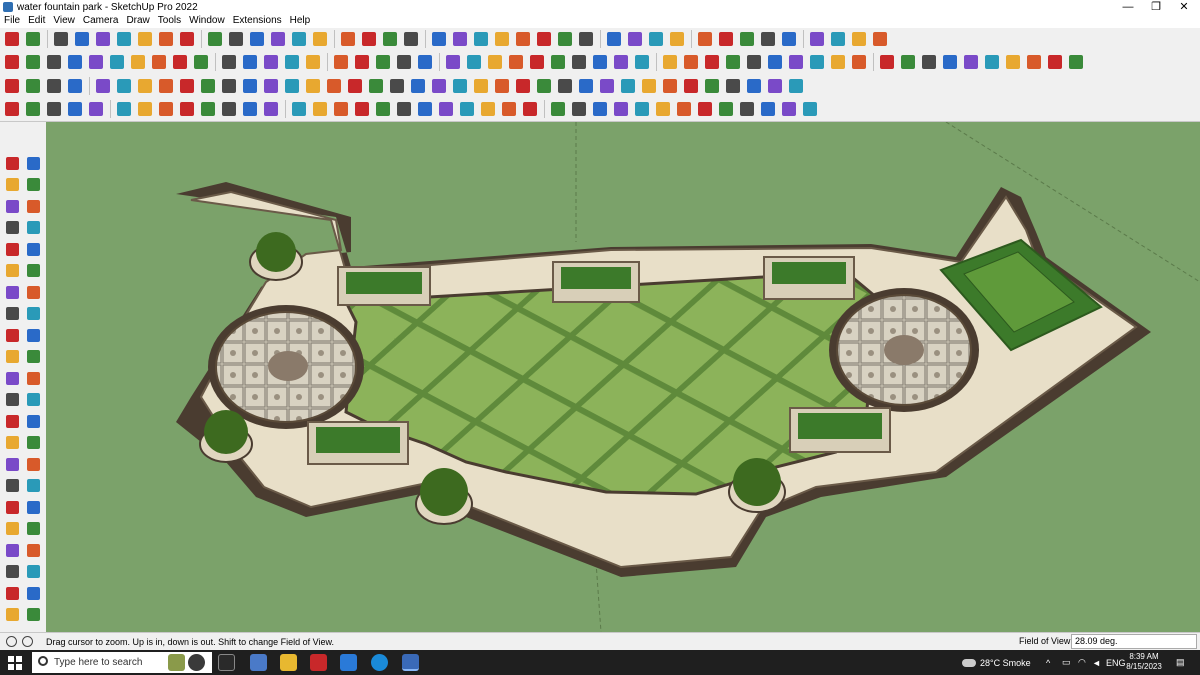  Describe the element at coordinates (410, 662) in the screenshot. I see `sketchup-taskbar-icon` at that location.